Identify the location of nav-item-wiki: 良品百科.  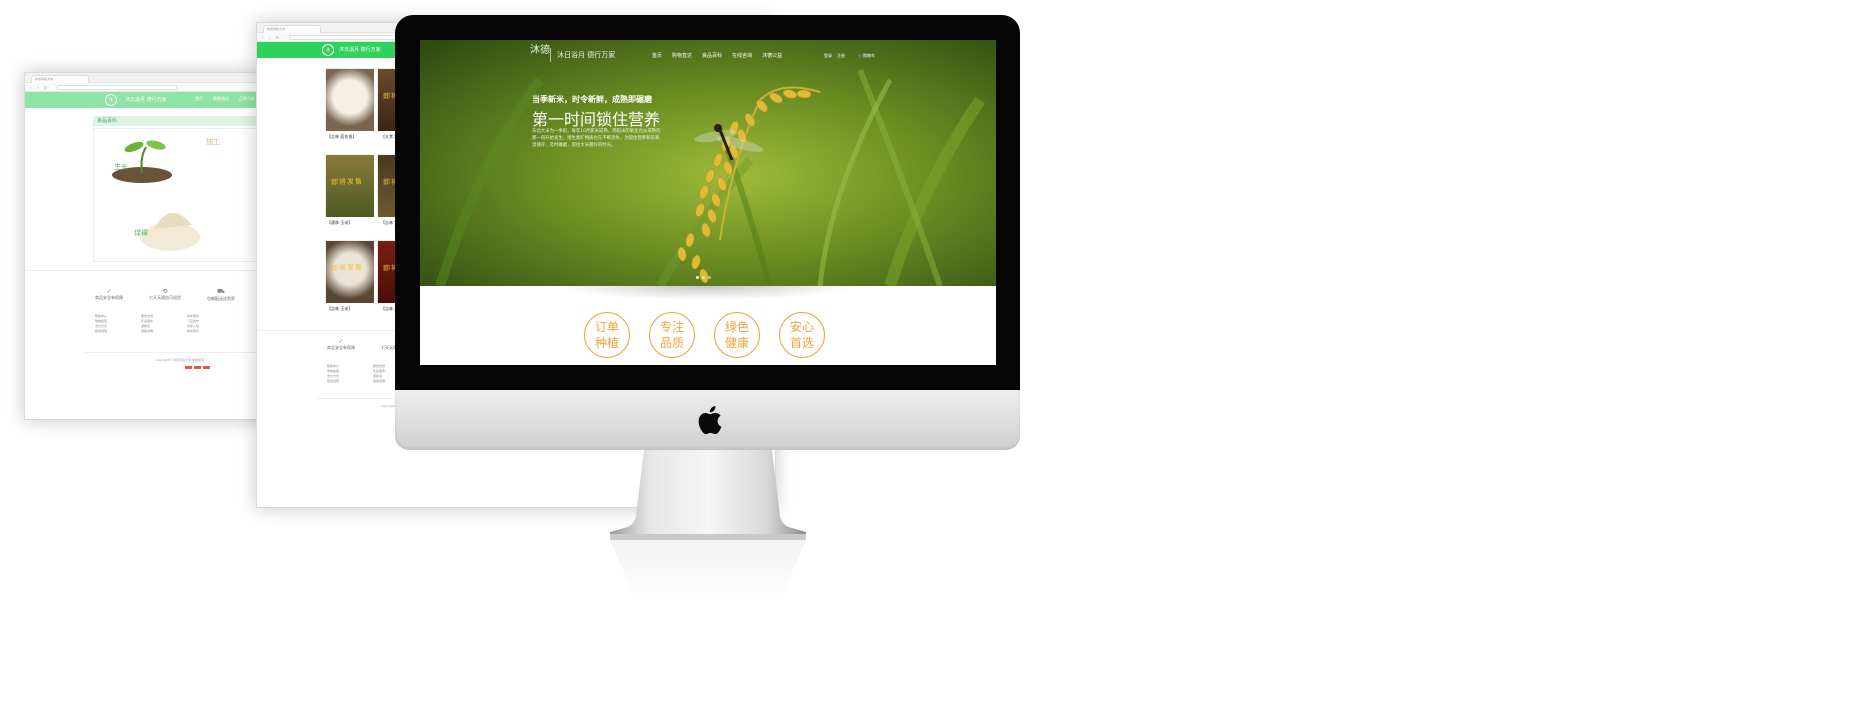
(712, 55).